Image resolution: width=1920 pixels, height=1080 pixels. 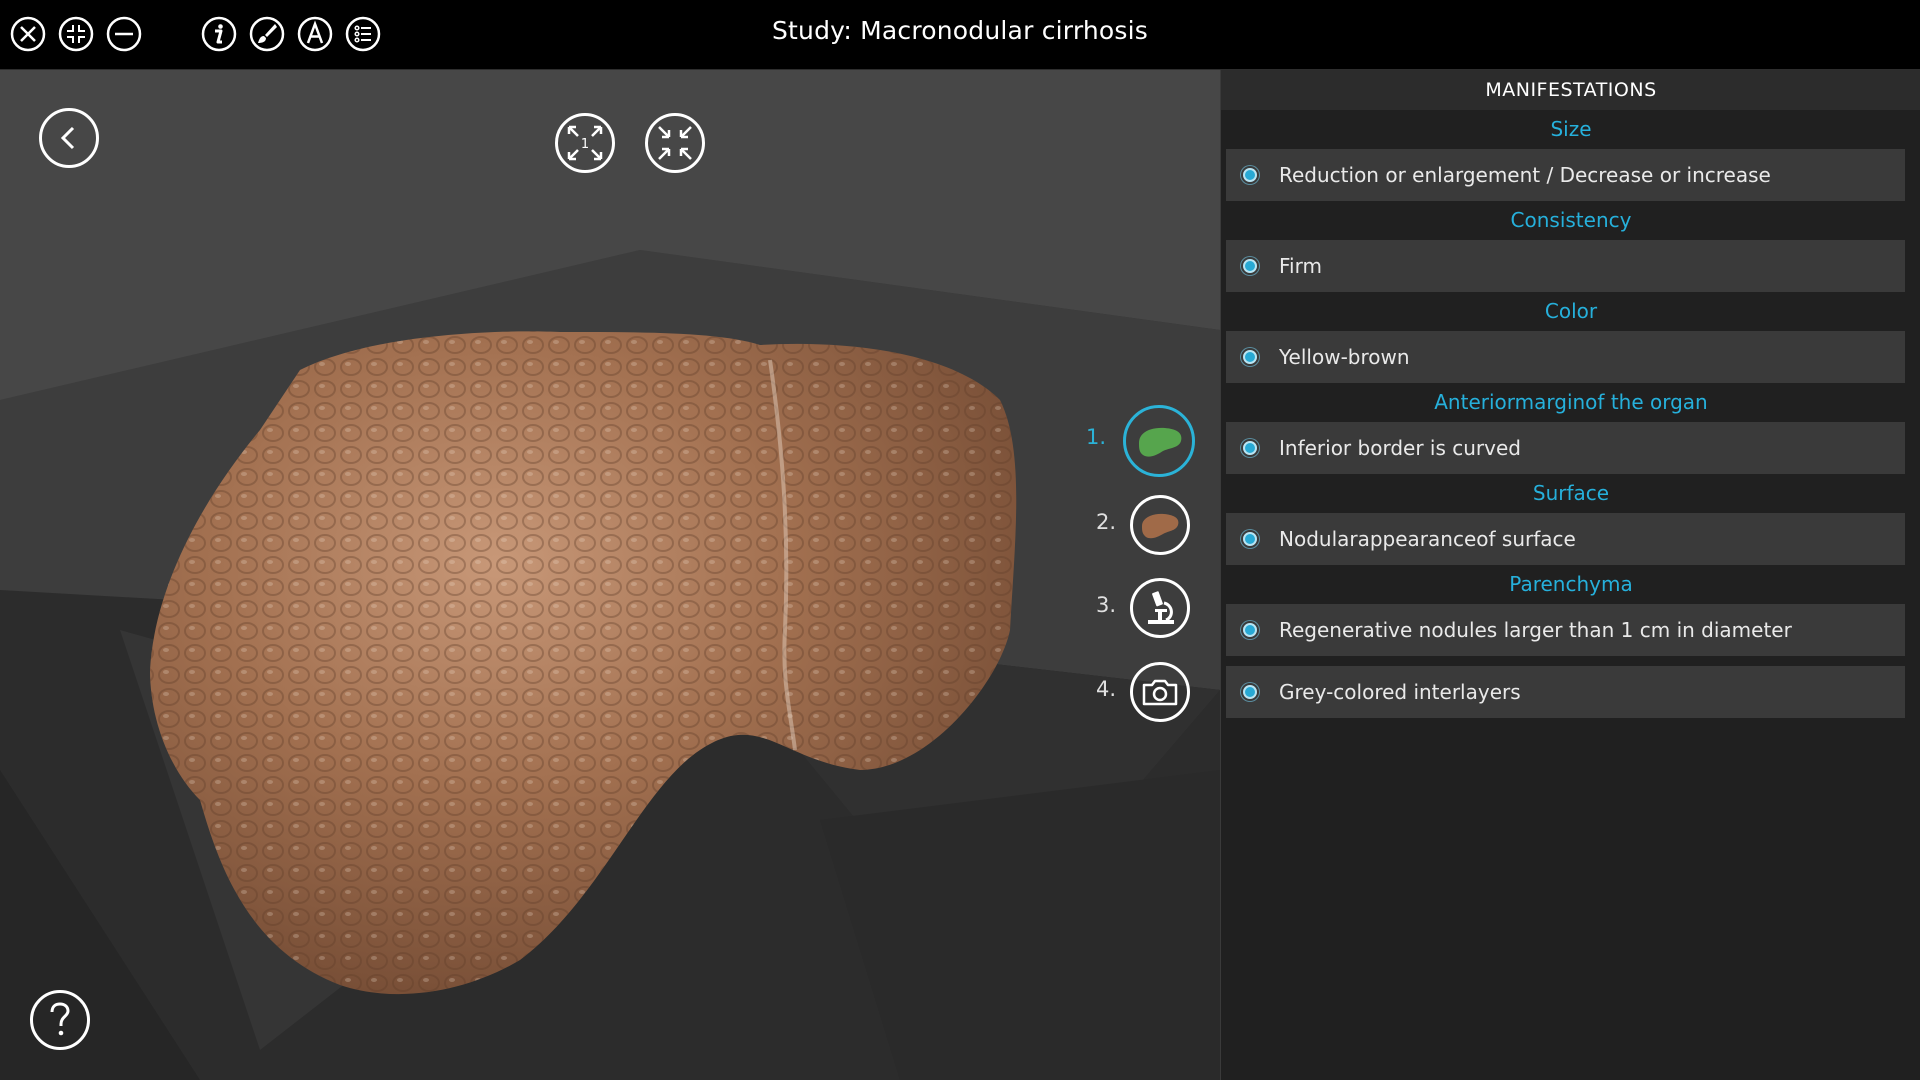 I want to click on section-title: Surface, so click(x=1571, y=493).